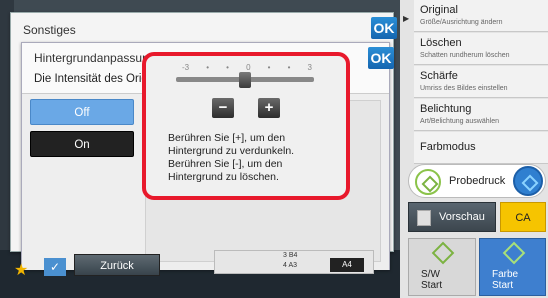 The image size is (548, 298). I want to click on probe-print-label: Probedruck, so click(477, 181).